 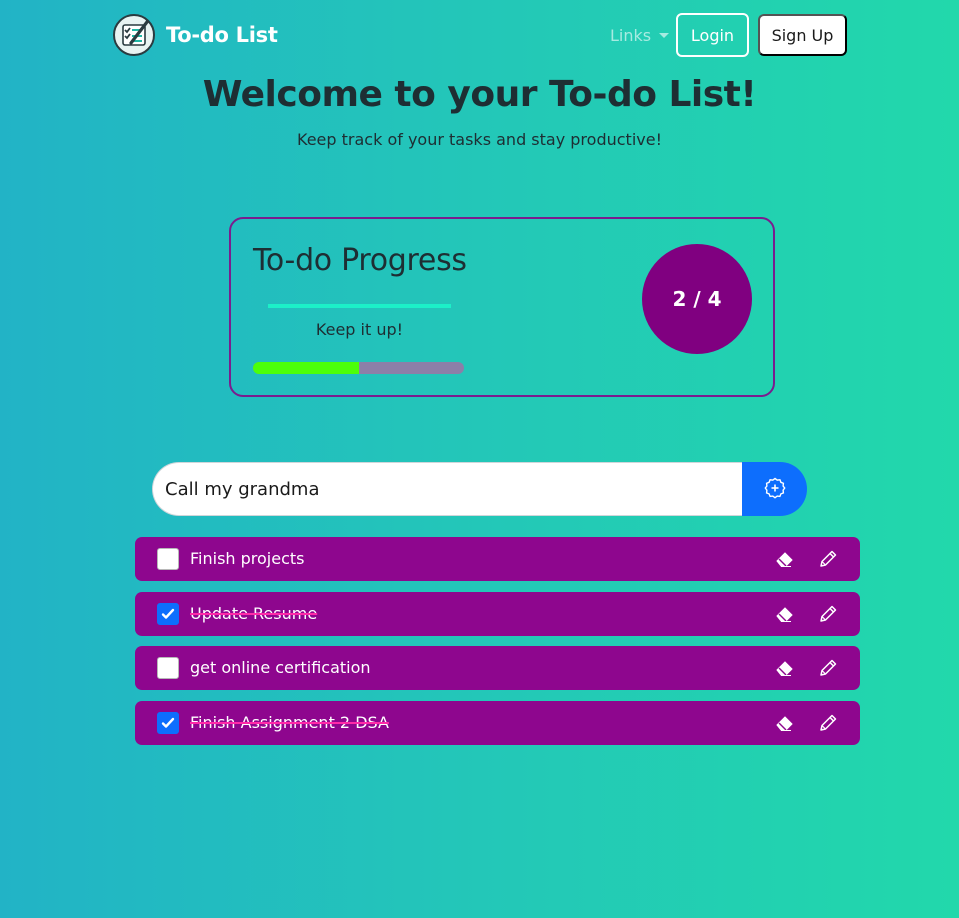 I want to click on todo-item: Finish Assignment 2 DSA, so click(x=497, y=722).